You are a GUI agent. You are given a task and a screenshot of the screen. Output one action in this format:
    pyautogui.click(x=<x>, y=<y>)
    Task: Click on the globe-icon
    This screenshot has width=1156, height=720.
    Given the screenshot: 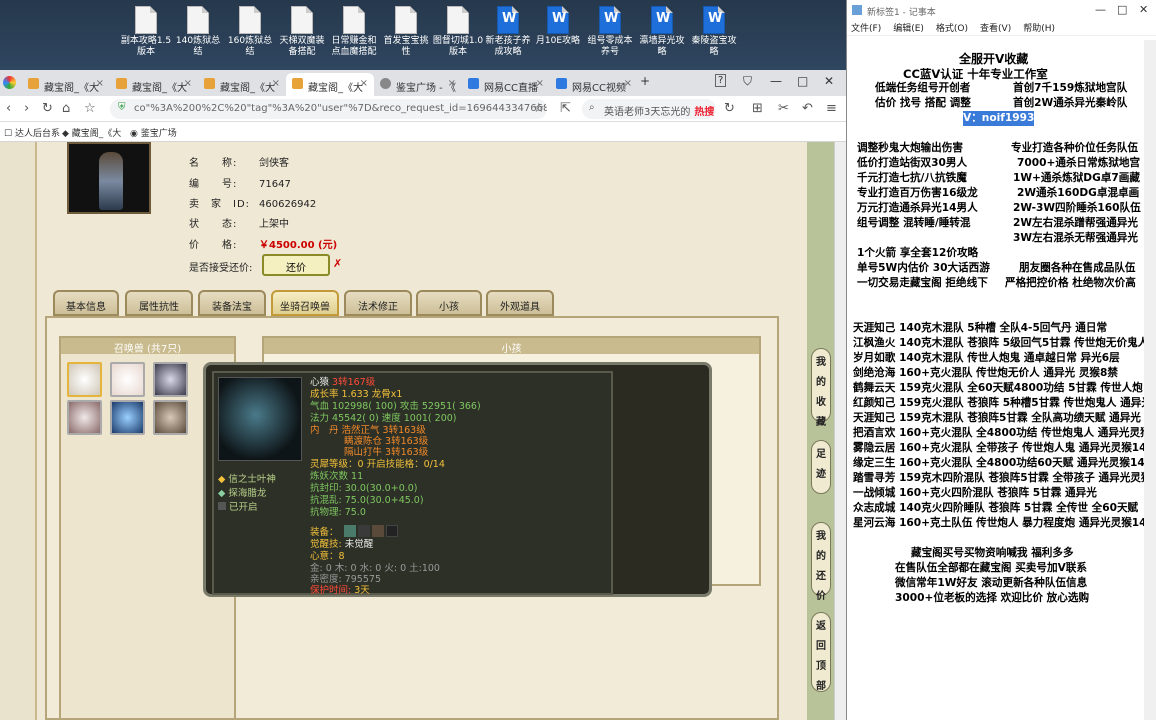 What is the action you would take?
    pyautogui.click(x=385, y=83)
    